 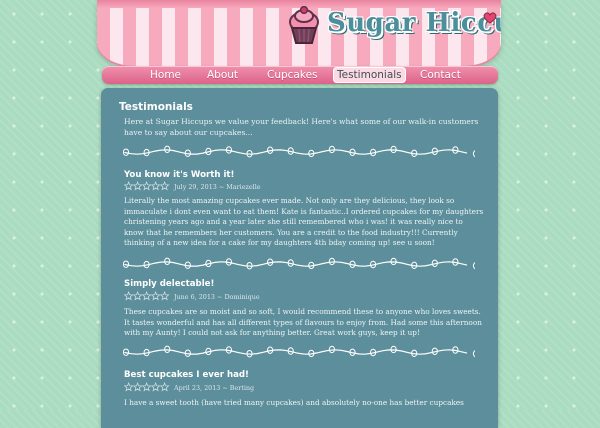 I want to click on testimonial-meta: July 29, 2013 ~ Mariezelle, so click(x=217, y=187).